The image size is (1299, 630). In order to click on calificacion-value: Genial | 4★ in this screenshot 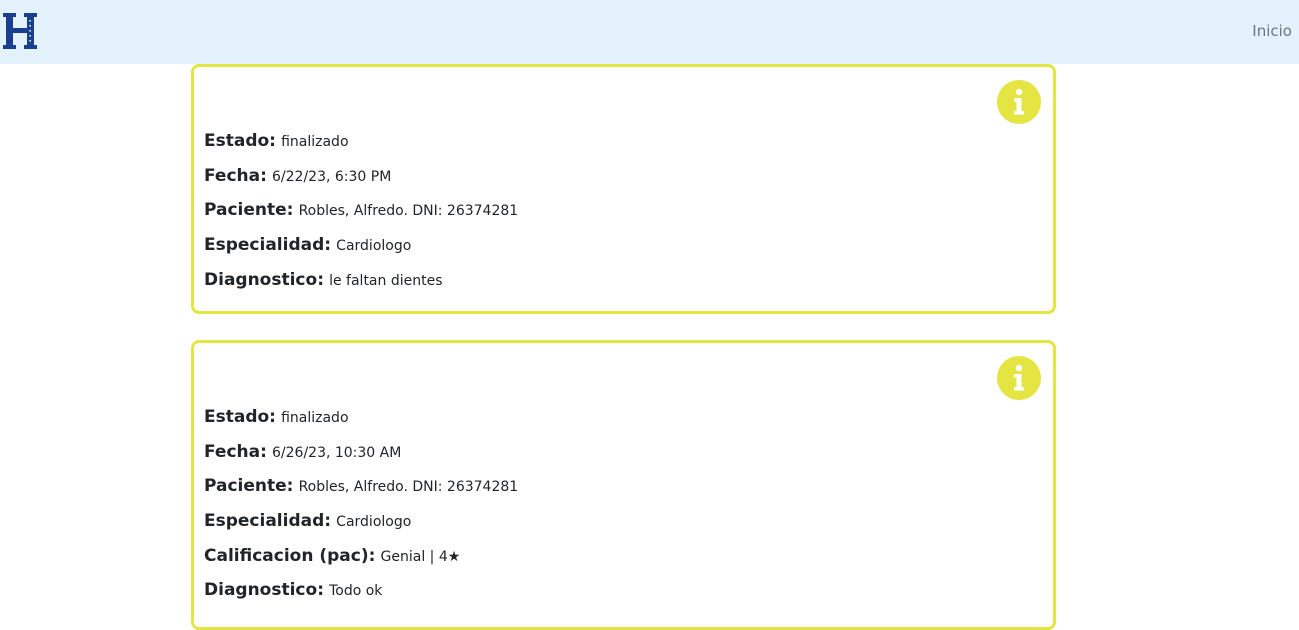, I will do `click(420, 556)`.